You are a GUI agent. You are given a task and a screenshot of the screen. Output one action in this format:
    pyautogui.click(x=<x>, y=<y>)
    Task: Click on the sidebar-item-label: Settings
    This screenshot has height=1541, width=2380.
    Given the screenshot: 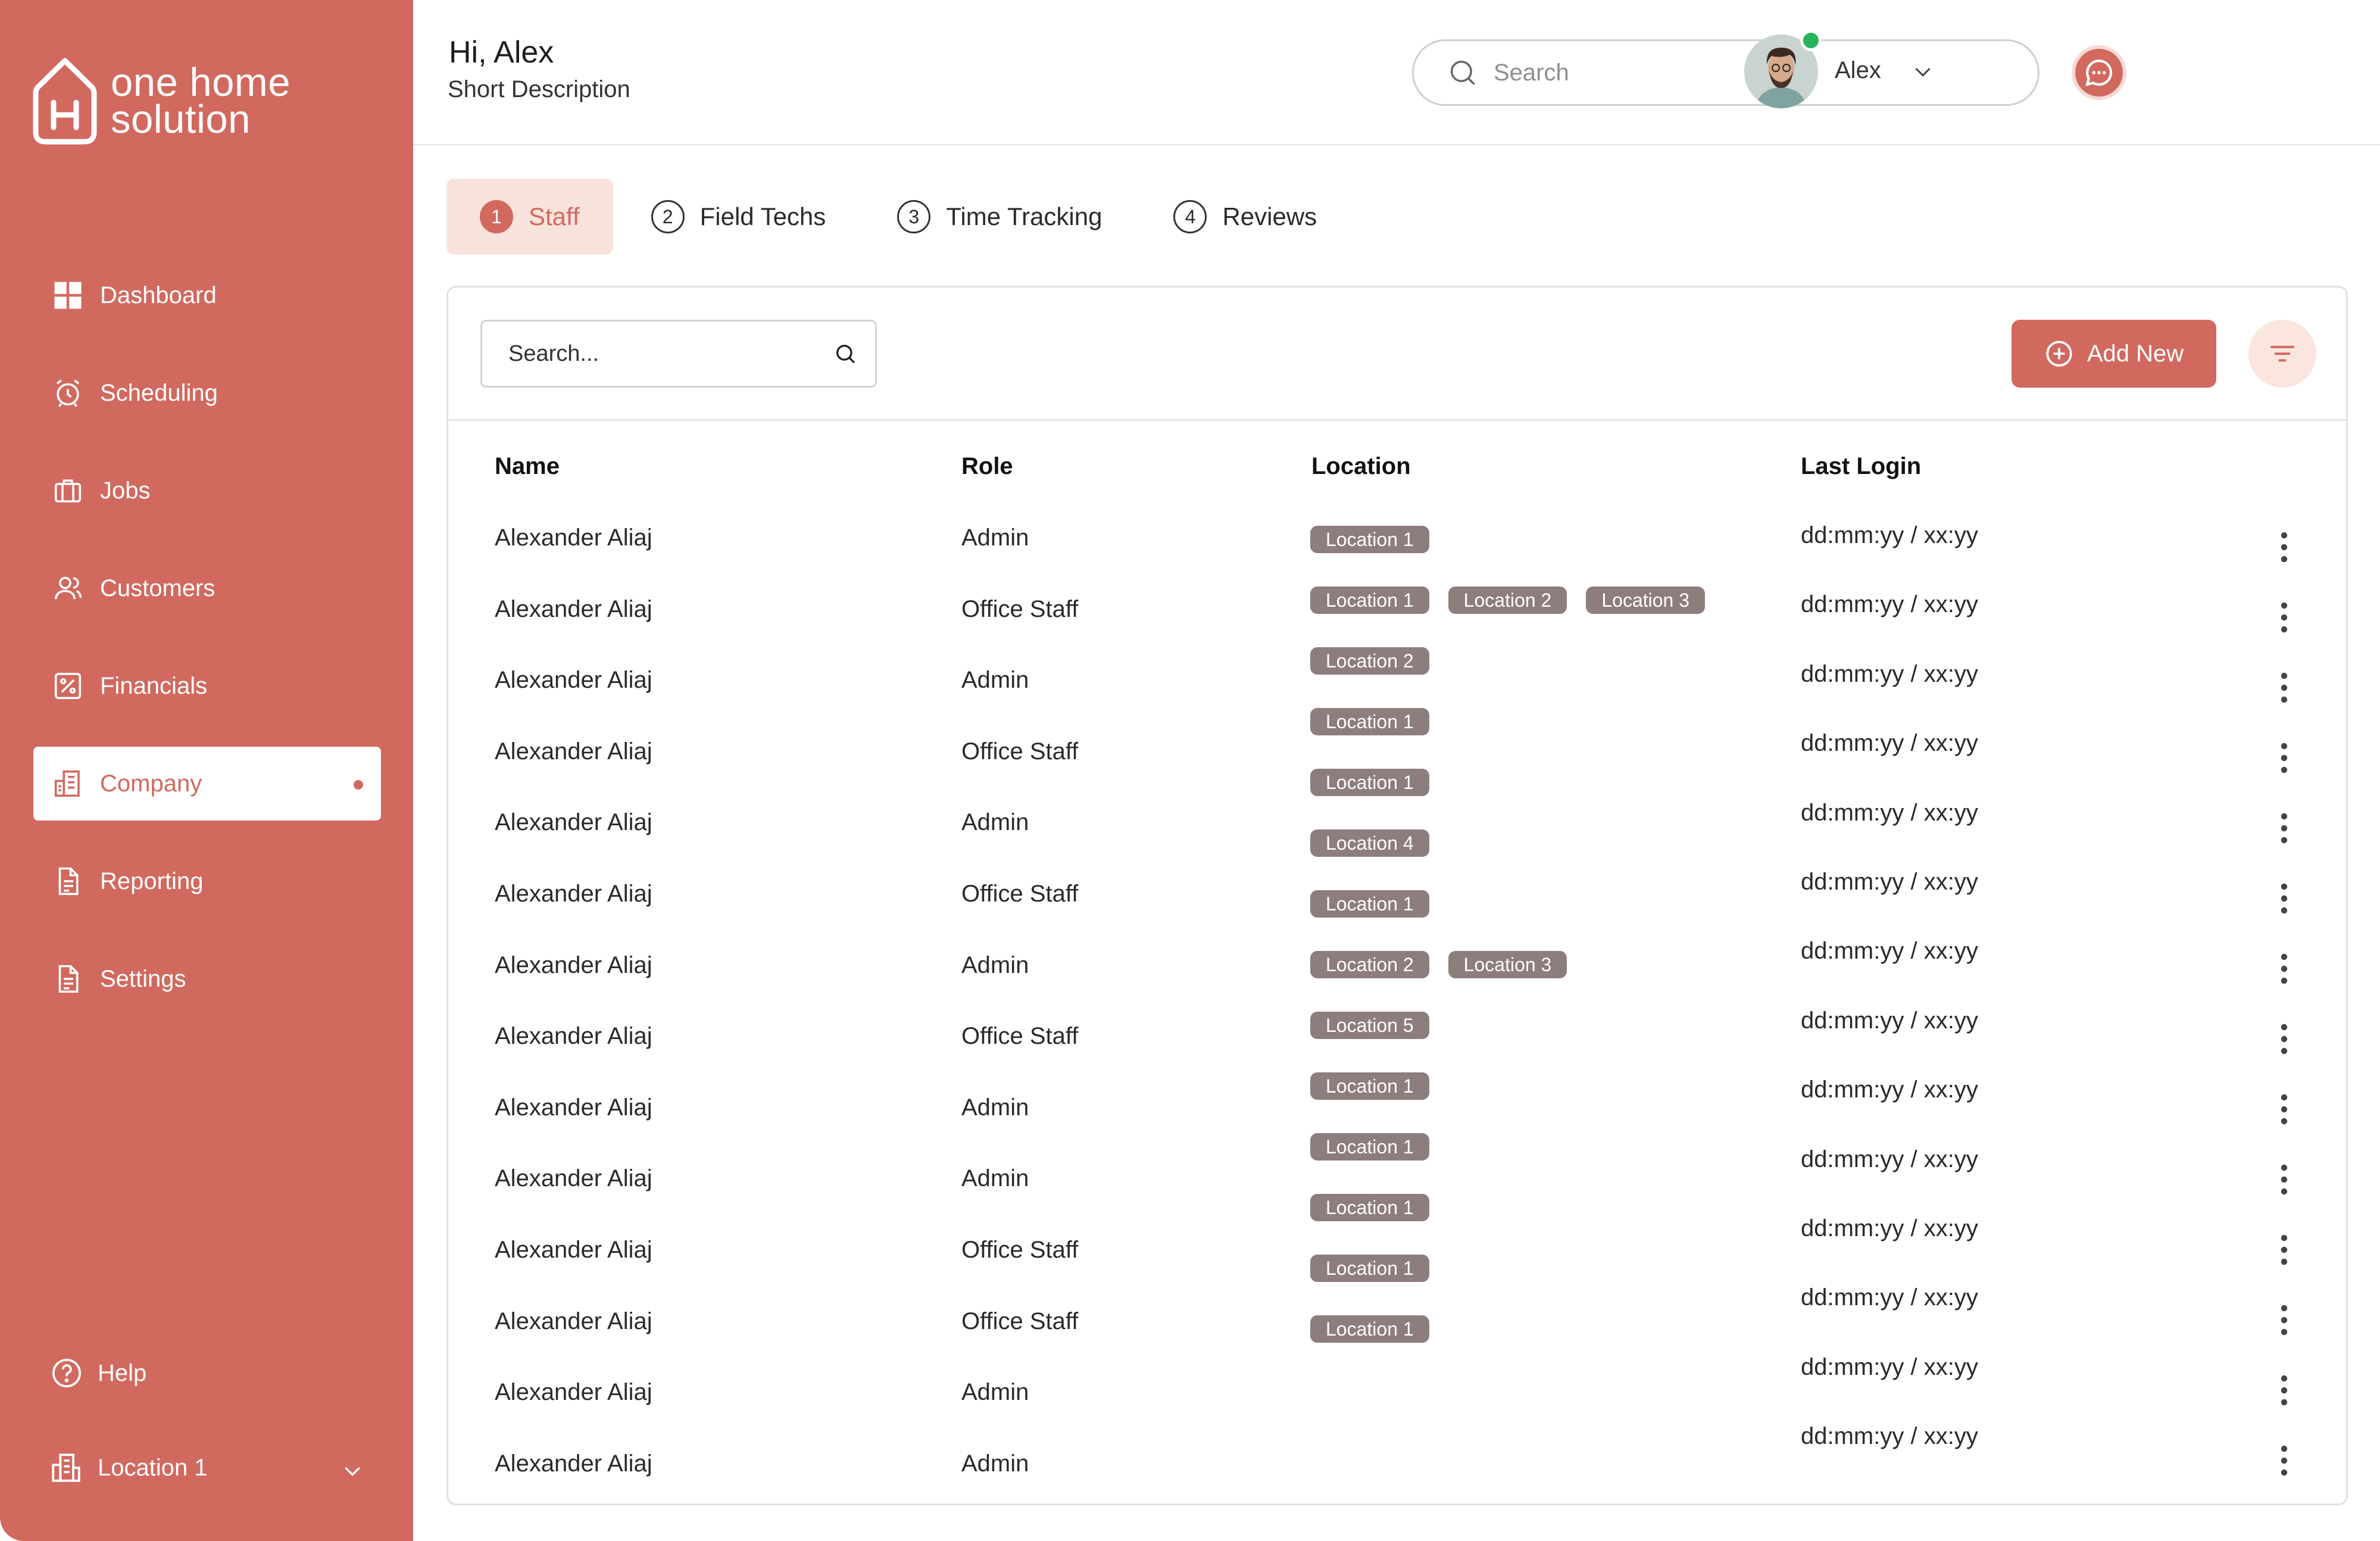 What is the action you would take?
    pyautogui.click(x=143, y=978)
    